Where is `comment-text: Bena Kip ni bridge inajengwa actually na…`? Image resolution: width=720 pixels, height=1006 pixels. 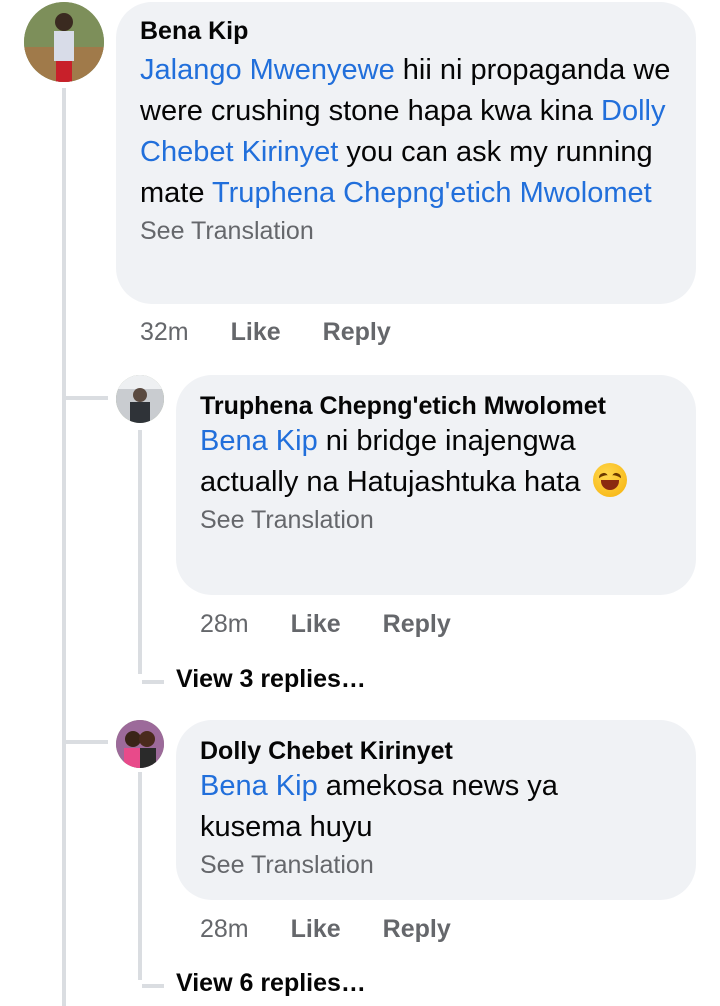
comment-text: Bena Kip ni bridge inajengwa actually na… is located at coordinates (415, 462).